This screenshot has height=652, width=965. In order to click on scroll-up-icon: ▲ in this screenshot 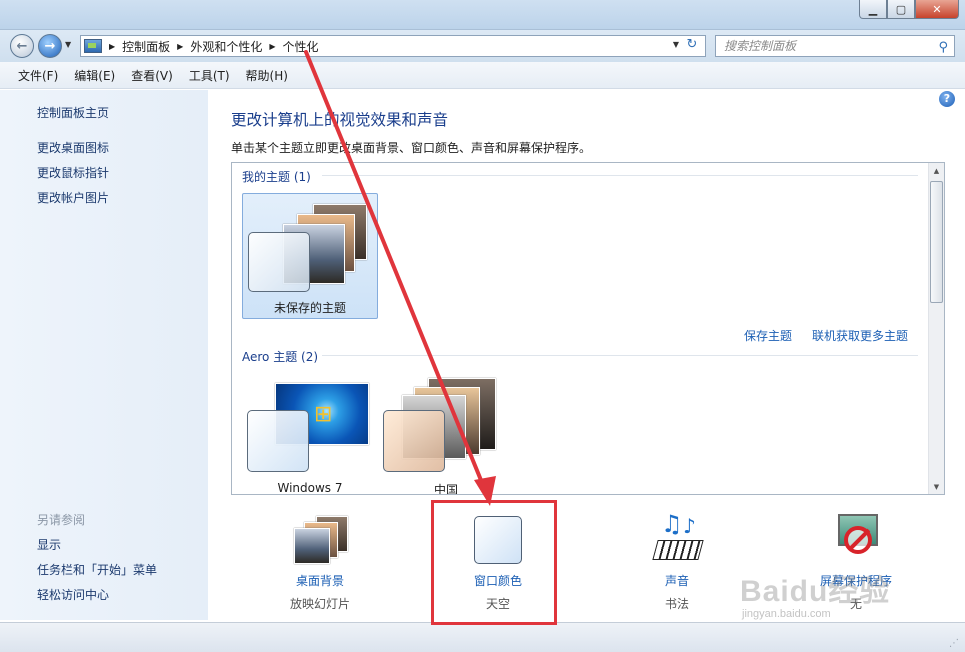, I will do `click(936, 171)`.